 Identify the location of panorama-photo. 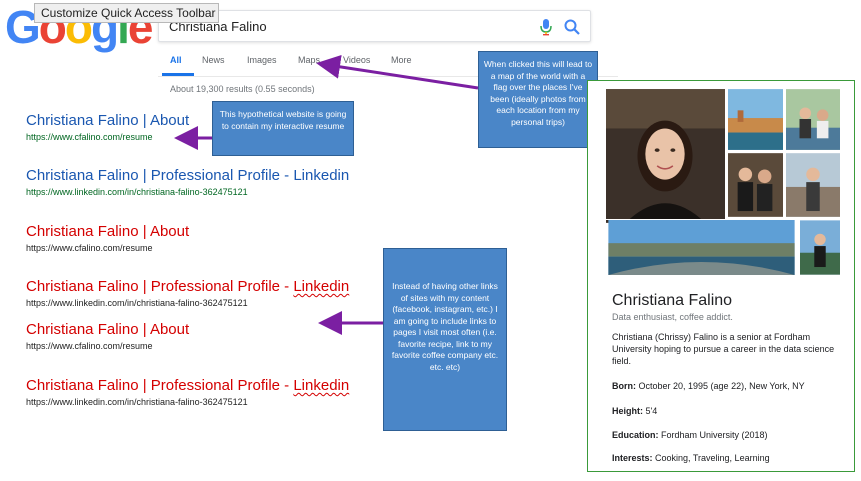
(701, 247).